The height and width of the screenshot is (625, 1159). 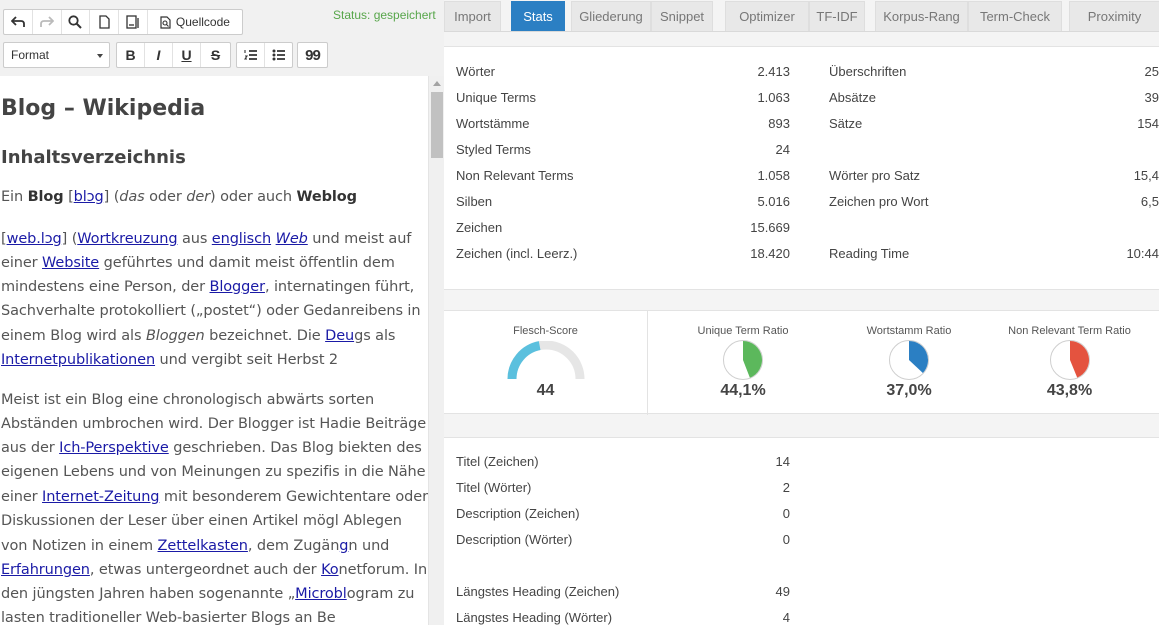 I want to click on bold-text: Blog, so click(x=45, y=197).